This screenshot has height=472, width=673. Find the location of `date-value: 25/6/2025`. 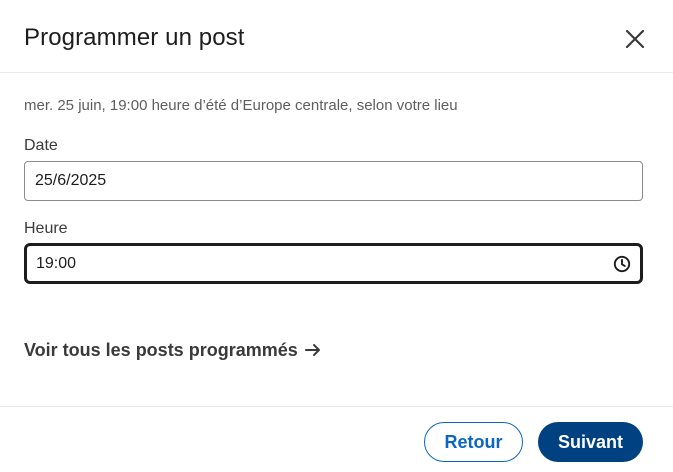

date-value: 25/6/2025 is located at coordinates (71, 180).